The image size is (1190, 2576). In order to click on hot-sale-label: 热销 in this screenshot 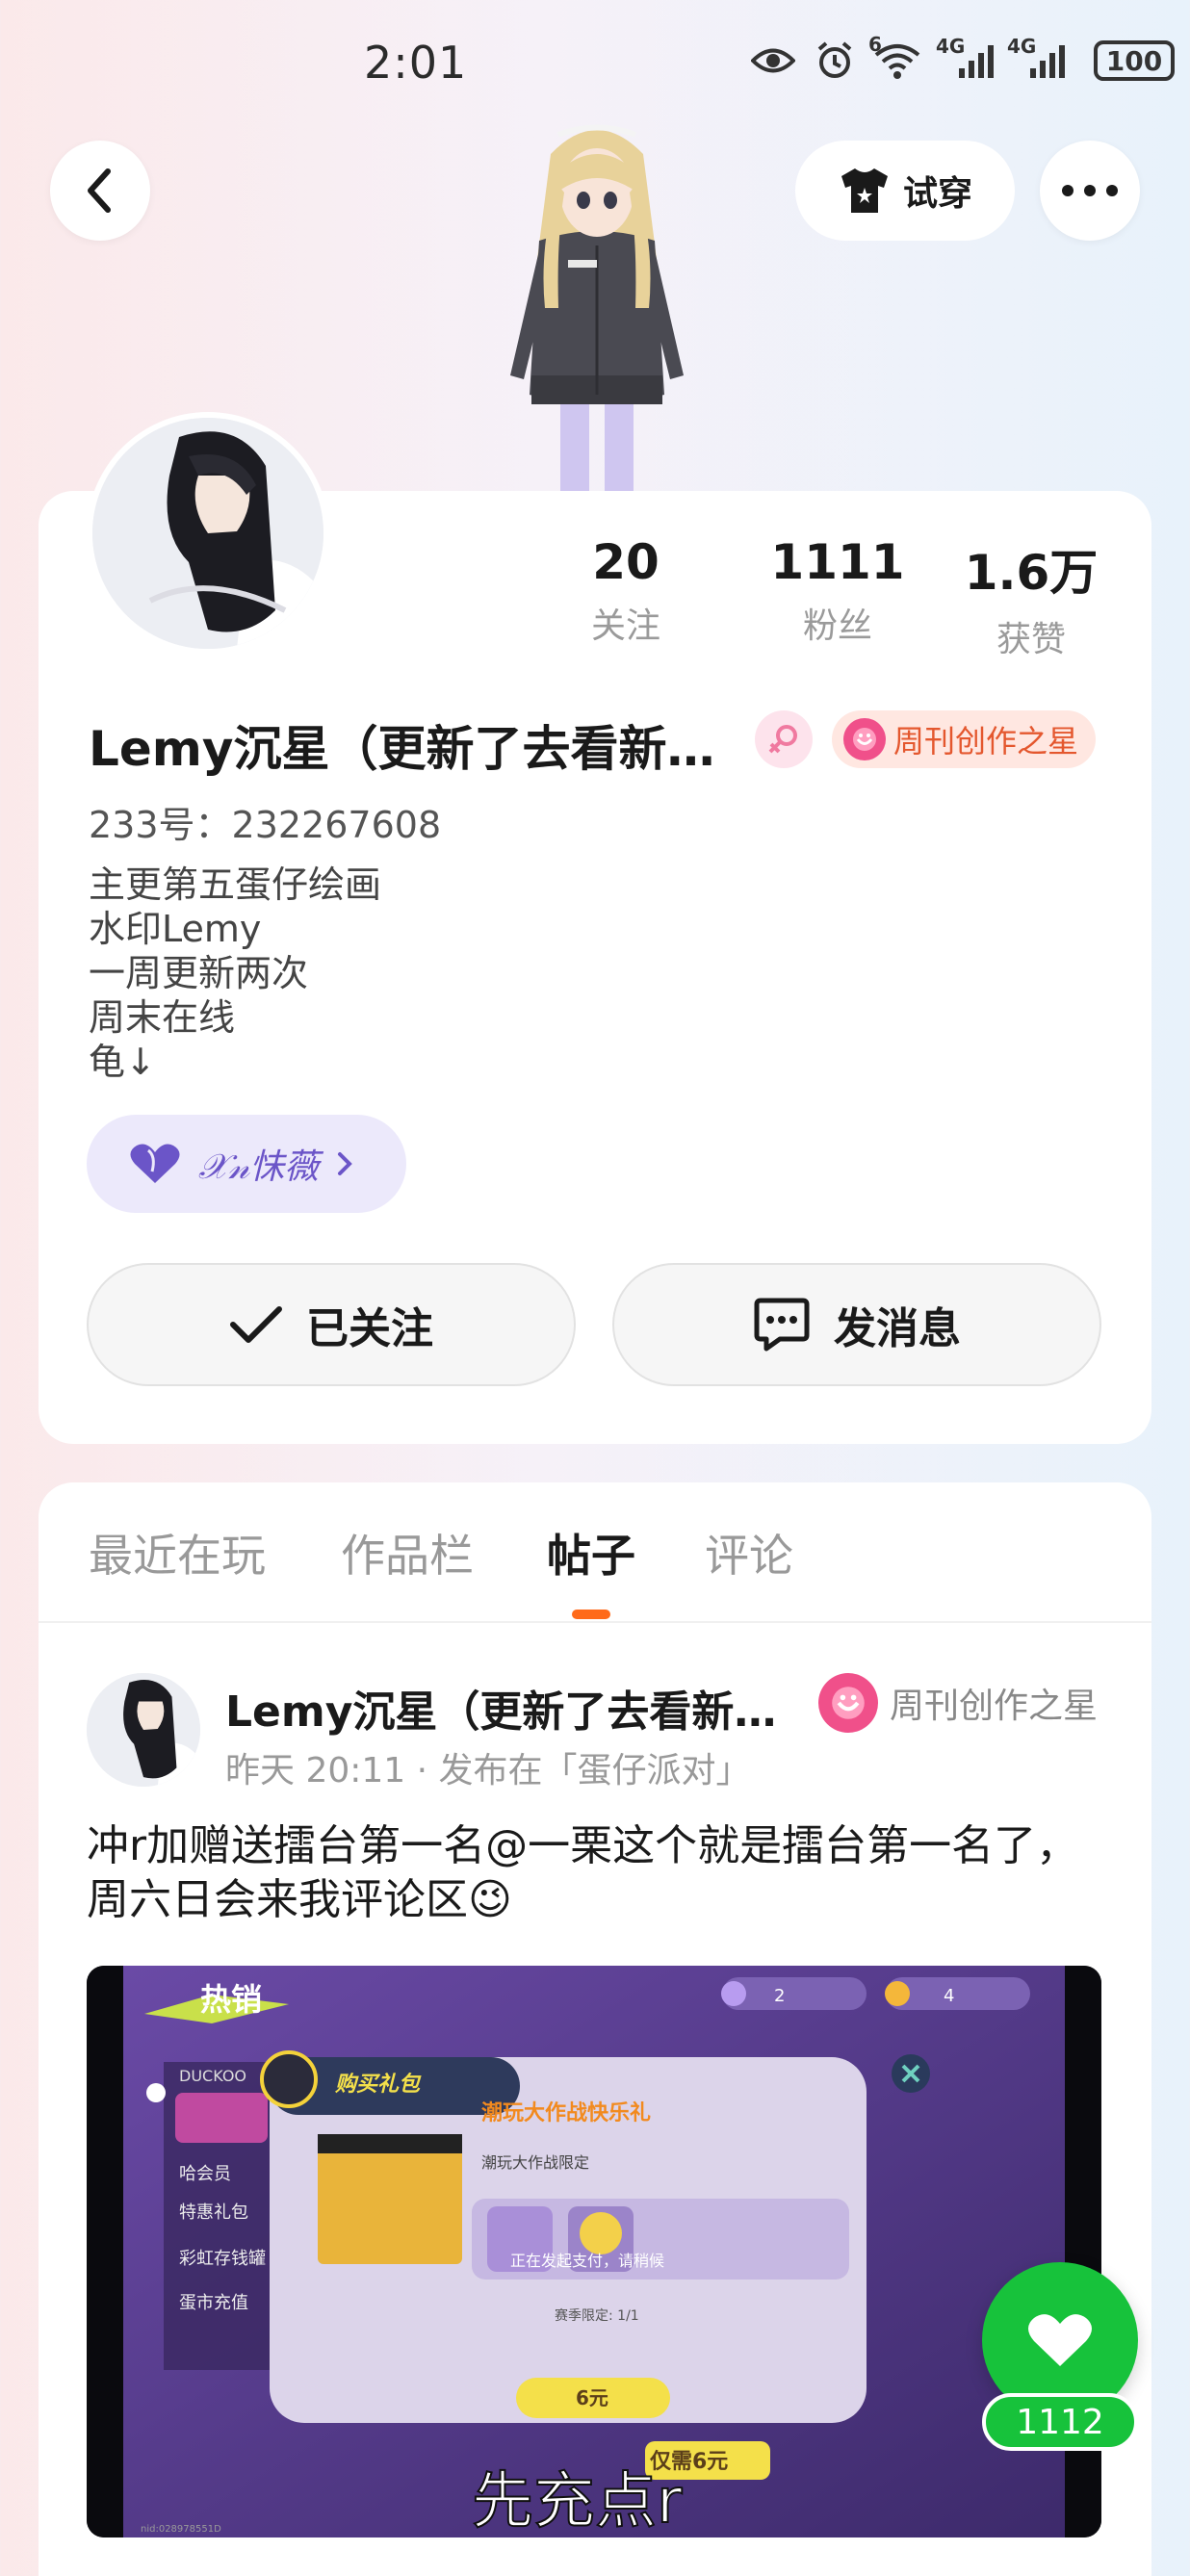, I will do `click(231, 2000)`.